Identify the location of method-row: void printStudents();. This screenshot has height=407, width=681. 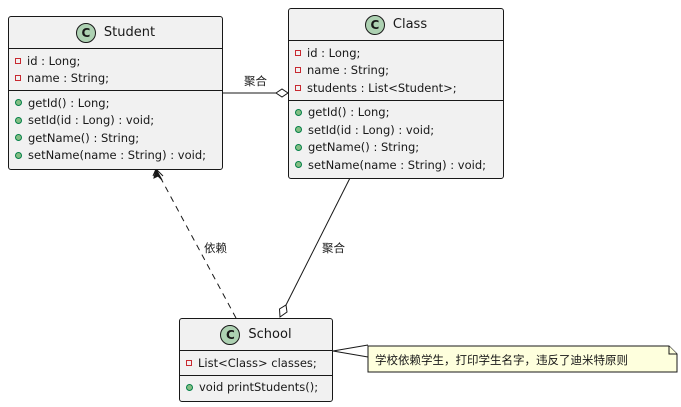
(259, 388).